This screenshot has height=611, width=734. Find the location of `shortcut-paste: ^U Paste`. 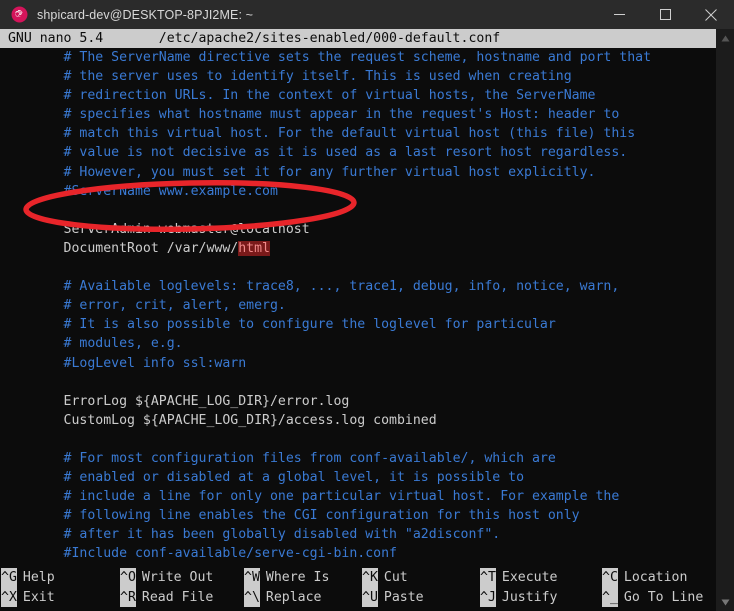

shortcut-paste: ^U Paste is located at coordinates (421, 597).